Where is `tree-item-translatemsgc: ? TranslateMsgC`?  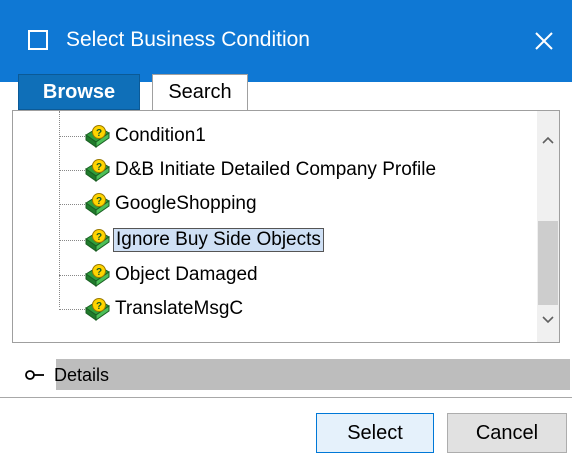
tree-item-translatemsgc: ? TranslateMsgC is located at coordinates (152, 309).